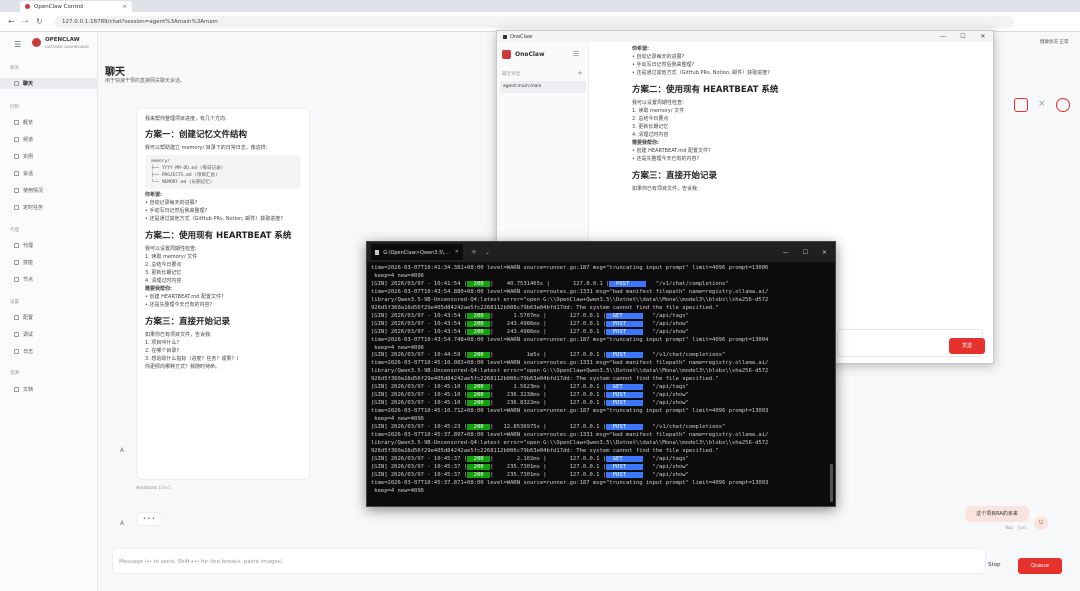  Describe the element at coordinates (179, 305) in the screenshot. I see `list-item: • 还是先整理今天已有的内容?` at that location.